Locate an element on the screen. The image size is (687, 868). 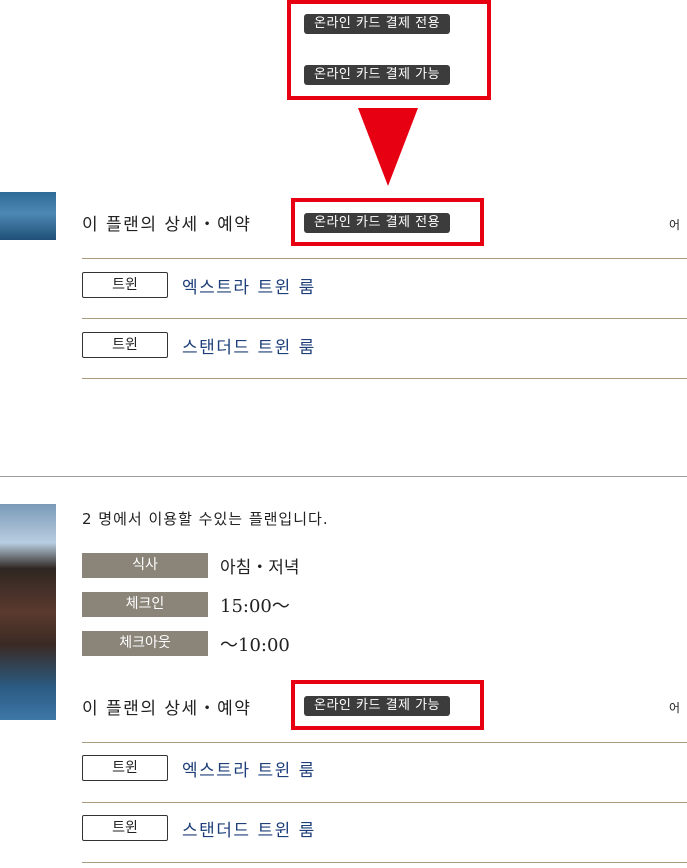
badge-card-payment-exclusive: 온라인 카드 결제 전용 is located at coordinates (377, 24).